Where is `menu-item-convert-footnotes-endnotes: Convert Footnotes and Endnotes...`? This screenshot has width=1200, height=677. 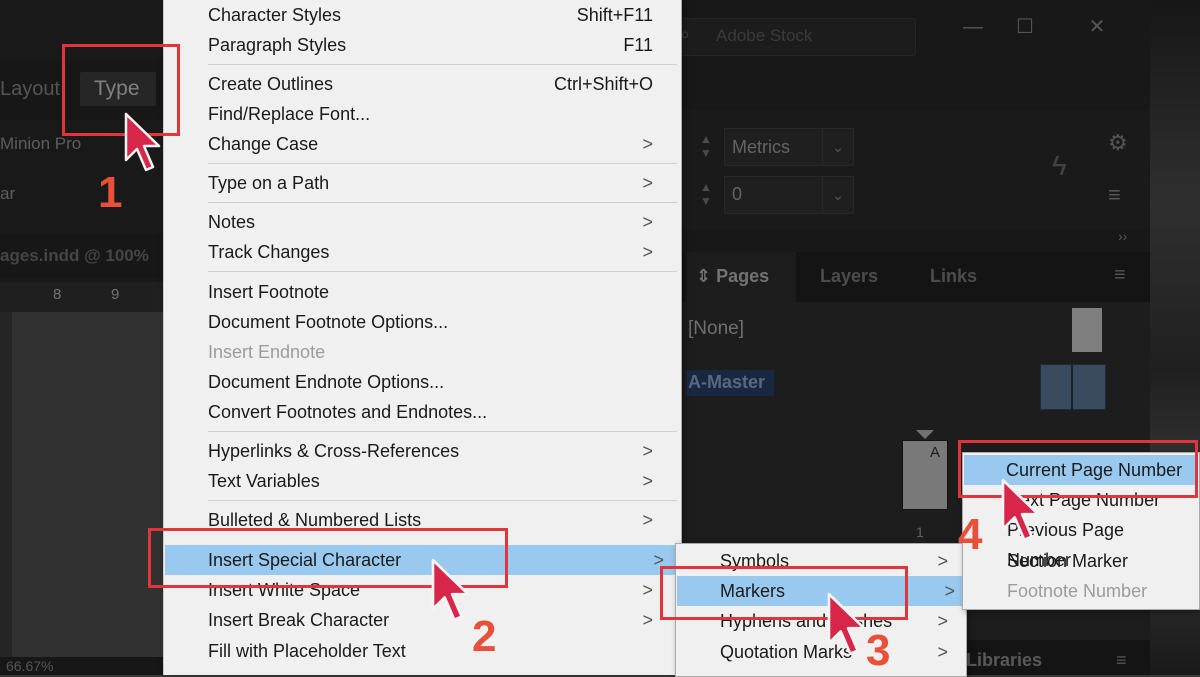
menu-item-convert-footnotes-endnotes: Convert Footnotes and Endnotes... is located at coordinates (438, 412).